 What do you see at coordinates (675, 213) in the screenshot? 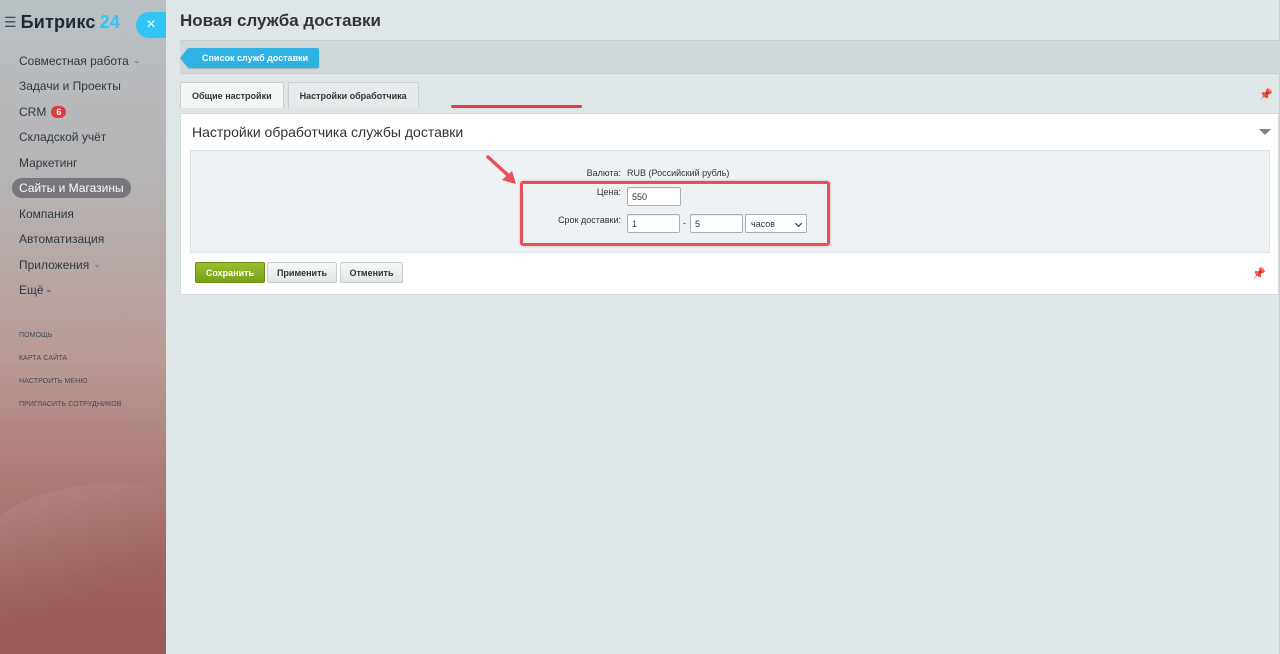
I see `annotation-highlight-box` at bounding box center [675, 213].